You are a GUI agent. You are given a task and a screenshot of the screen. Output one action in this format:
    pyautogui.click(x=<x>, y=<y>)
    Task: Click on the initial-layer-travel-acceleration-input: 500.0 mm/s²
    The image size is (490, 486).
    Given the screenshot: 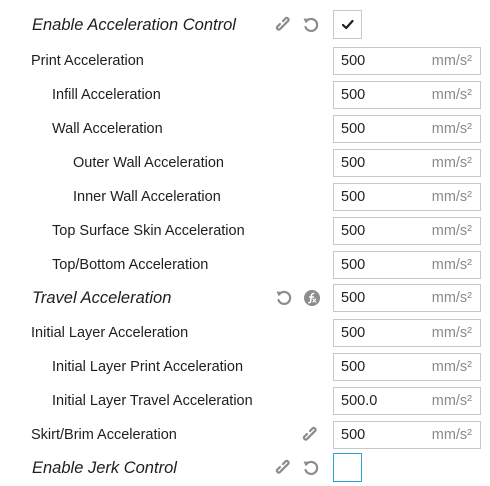 What is the action you would take?
    pyautogui.click(x=407, y=401)
    